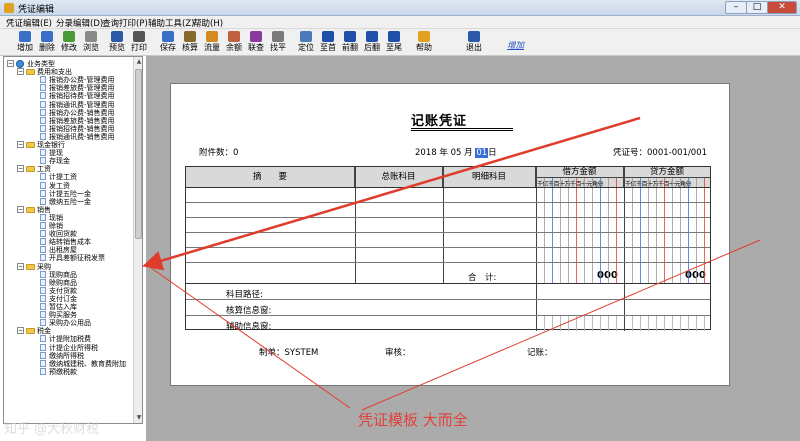  What do you see at coordinates (413, 420) in the screenshot?
I see `annotation-text: 凭证模板 大而全` at bounding box center [413, 420].